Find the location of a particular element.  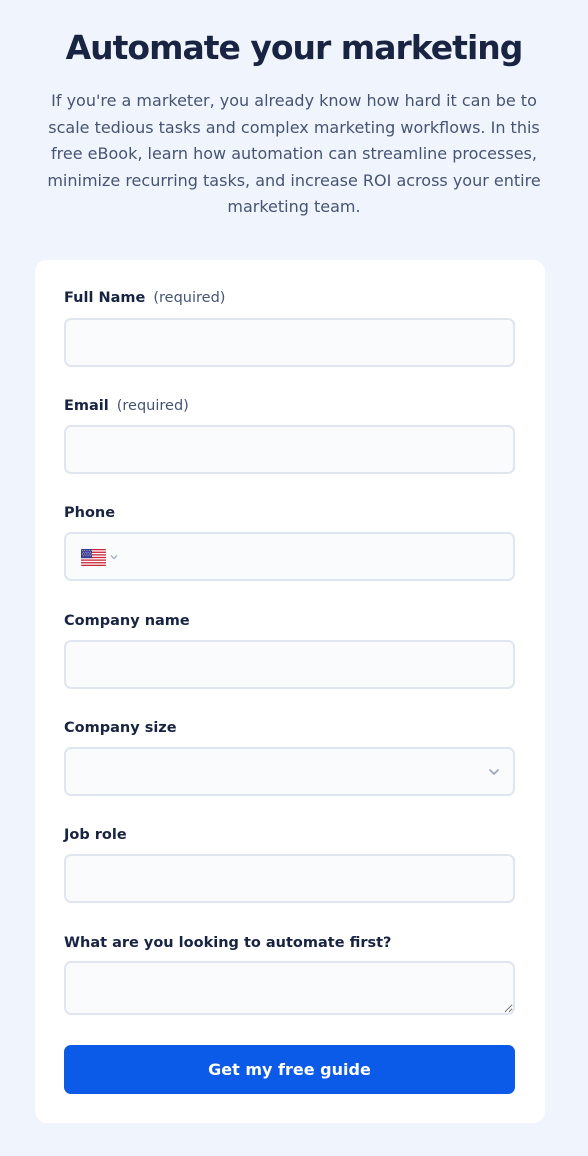

automate-first-textarea is located at coordinates (289, 988).